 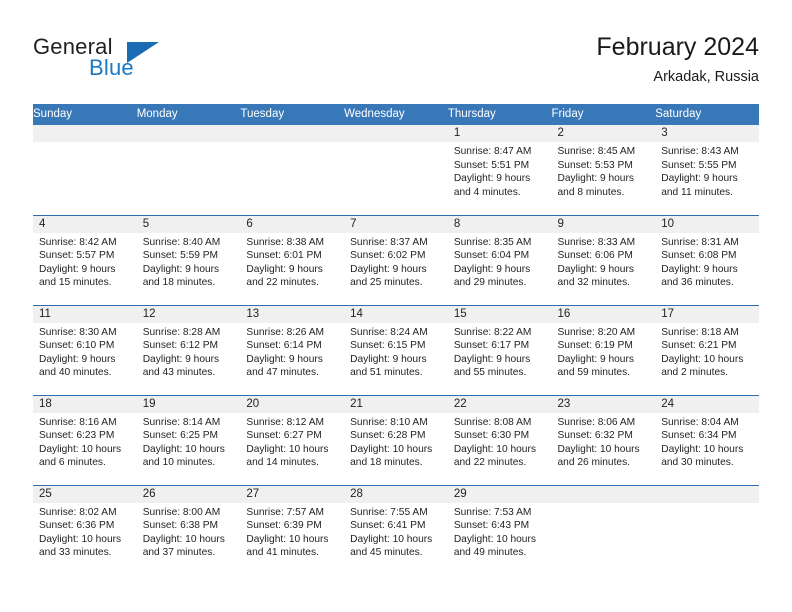 What do you see at coordinates (499, 133) in the screenshot?
I see `day-number: 1` at bounding box center [499, 133].